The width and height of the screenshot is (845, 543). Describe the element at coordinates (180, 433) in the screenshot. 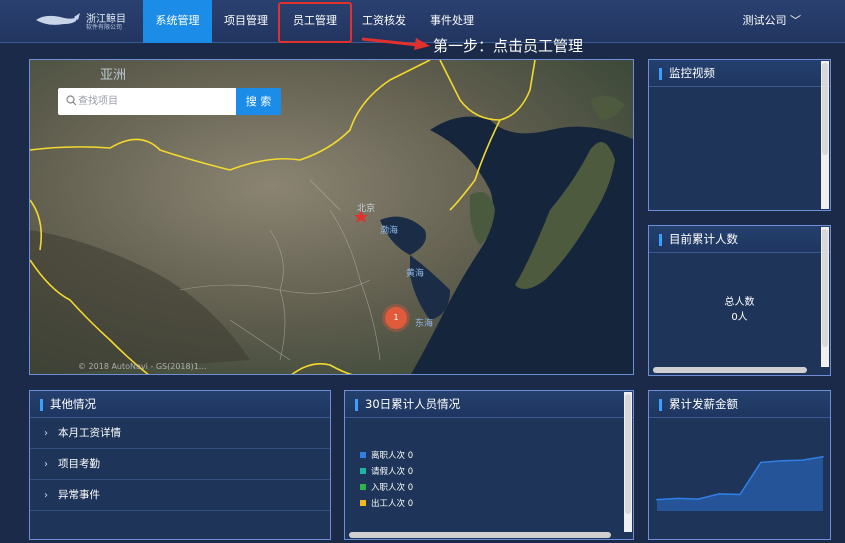

I see `list-item-monthly-salary: › 本月工资详情` at that location.